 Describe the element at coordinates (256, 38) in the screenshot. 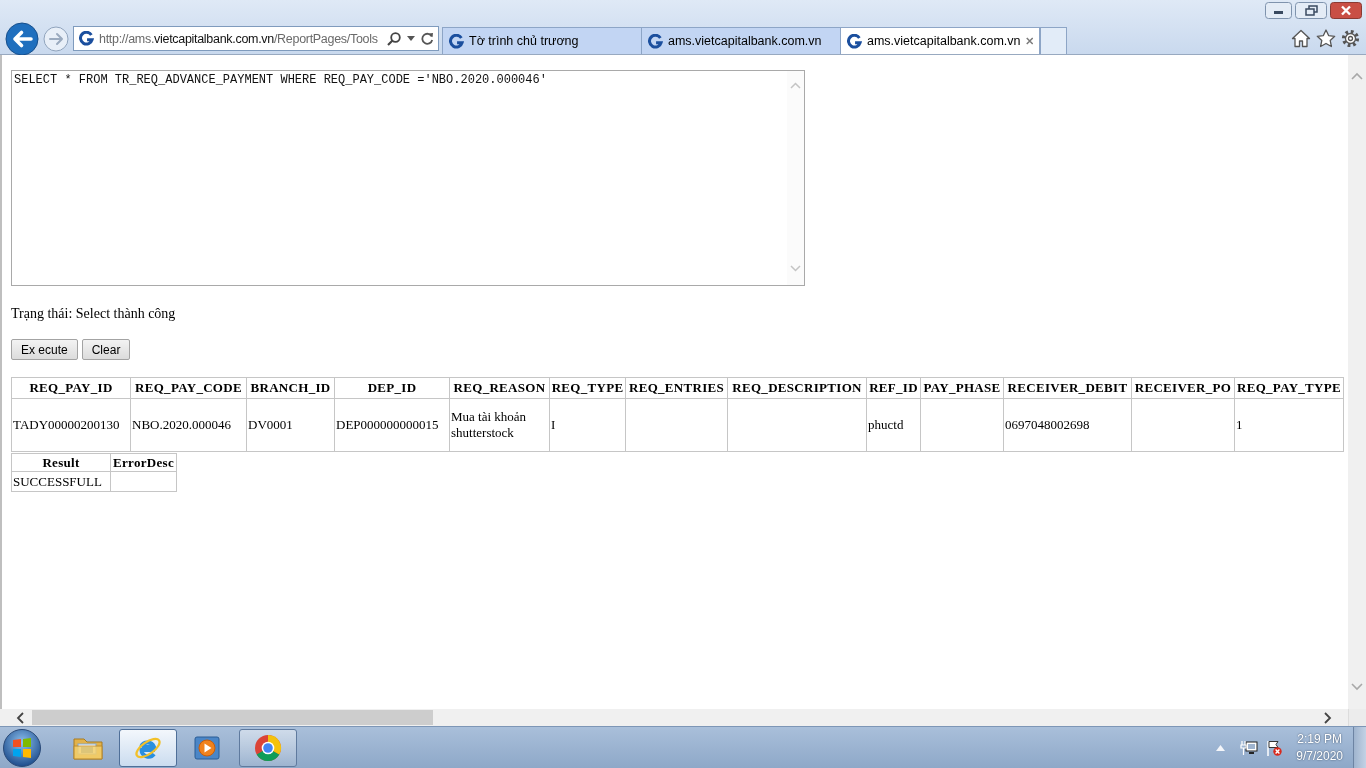

I see `address-field: http://ams.vietcapitalbank.com.vn/ReportPages/Tools` at that location.